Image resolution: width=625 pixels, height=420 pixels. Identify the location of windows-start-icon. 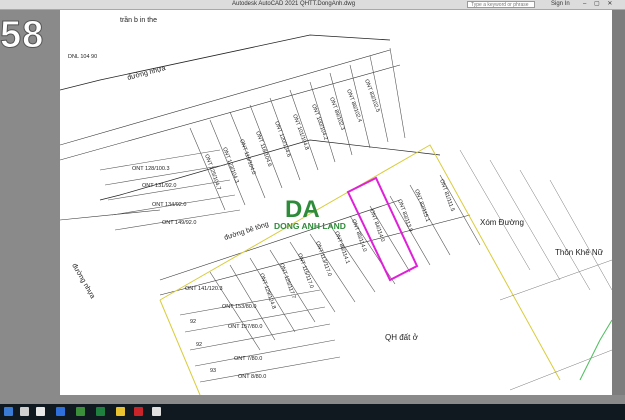
(8, 411).